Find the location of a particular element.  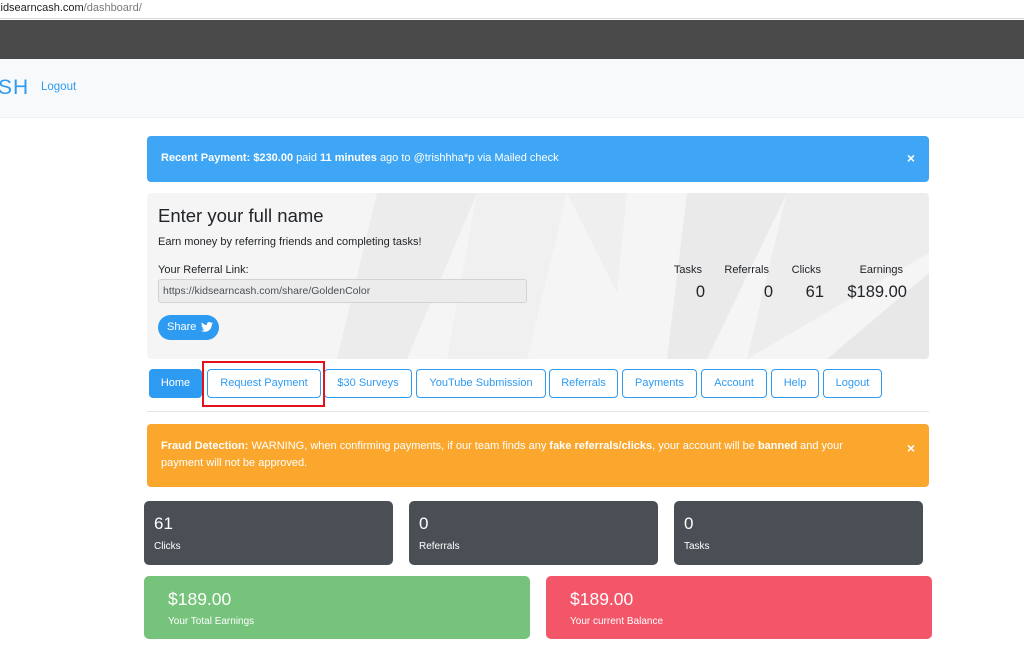

stat-clicks-value: 61 is located at coordinates (814, 292).